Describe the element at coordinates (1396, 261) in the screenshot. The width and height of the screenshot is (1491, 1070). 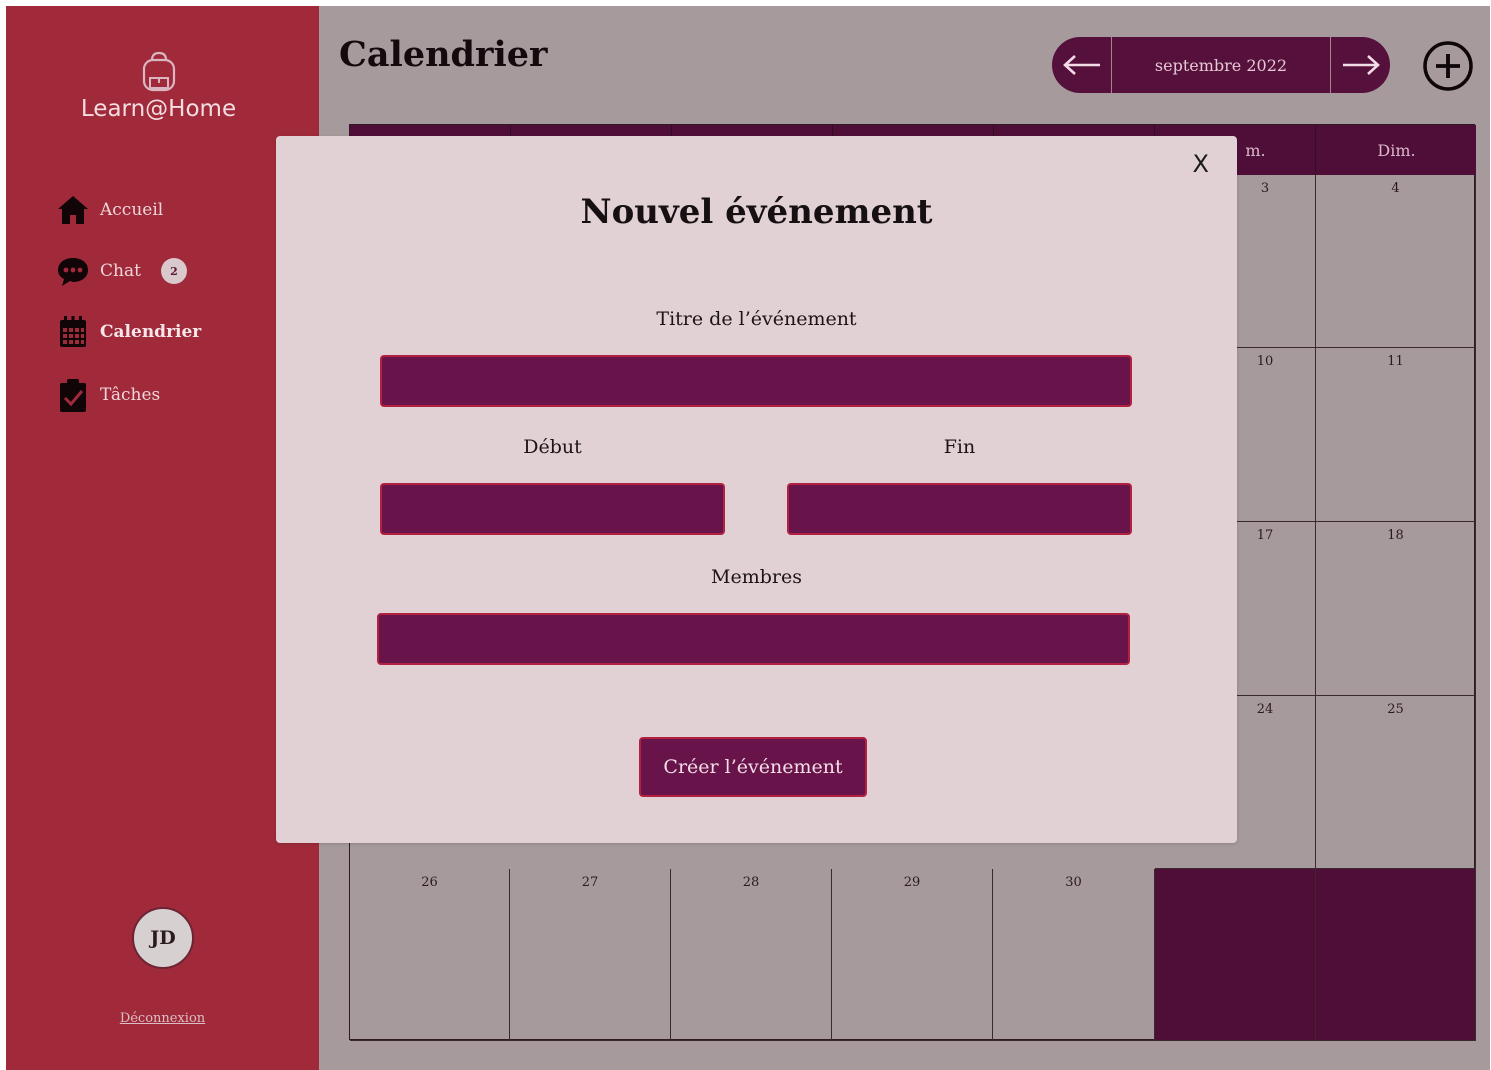
I see `calendar-day-cell: 4` at that location.